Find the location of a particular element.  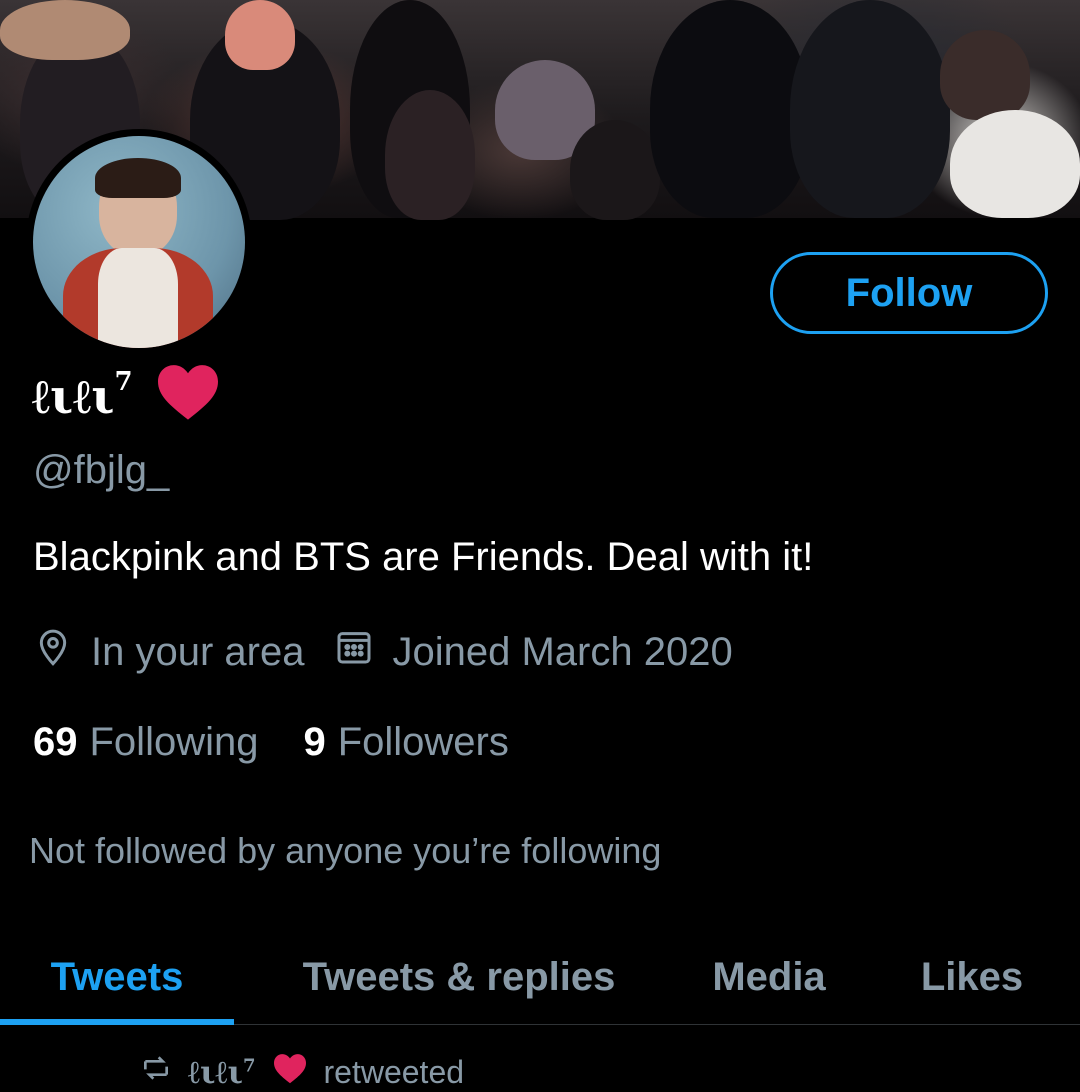

avatar is located at coordinates (139, 242).